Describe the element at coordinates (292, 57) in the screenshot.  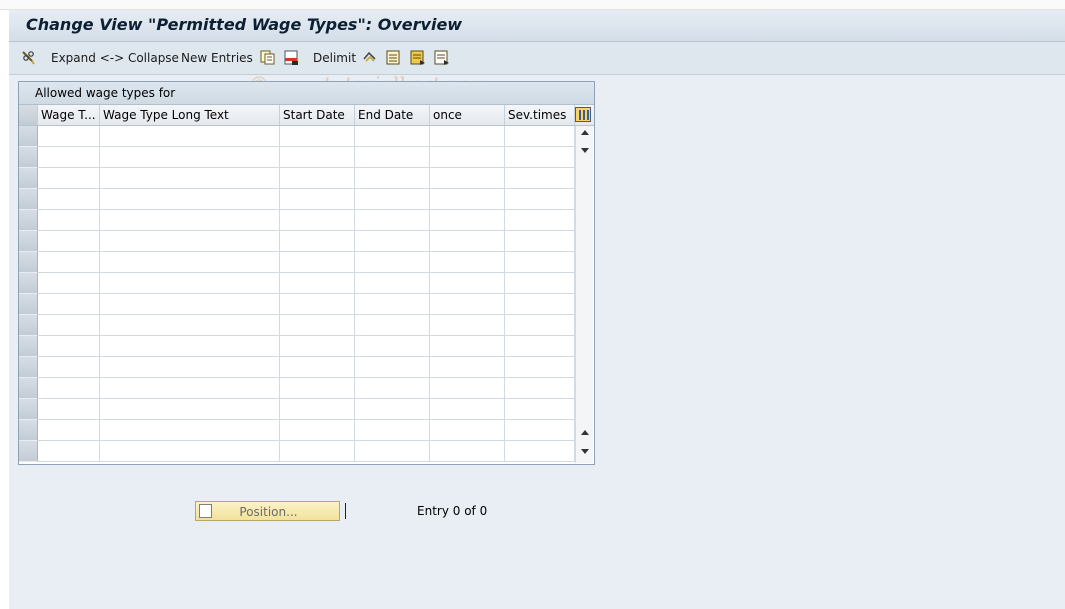
I see `delete-icon` at that location.